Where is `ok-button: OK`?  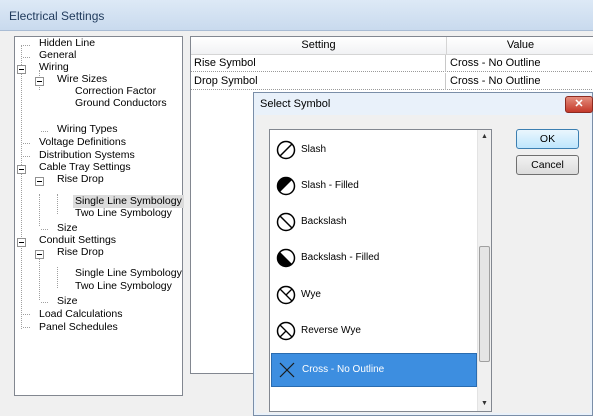 ok-button: OK is located at coordinates (547, 139).